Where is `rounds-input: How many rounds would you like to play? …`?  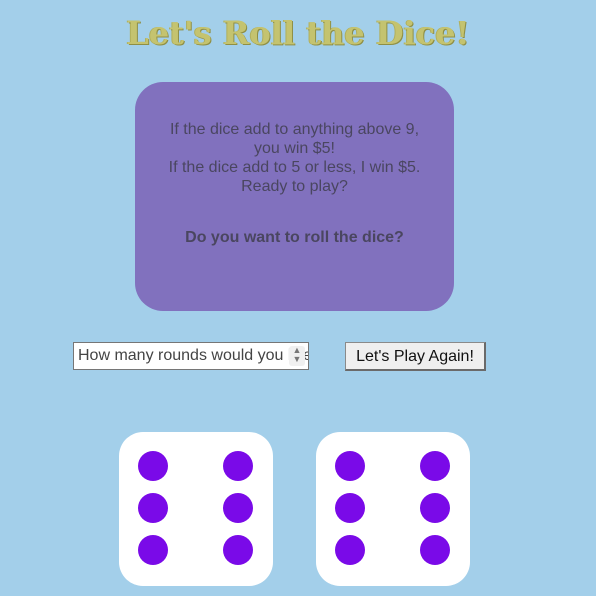 rounds-input: How many rounds would you like to play? … is located at coordinates (191, 356).